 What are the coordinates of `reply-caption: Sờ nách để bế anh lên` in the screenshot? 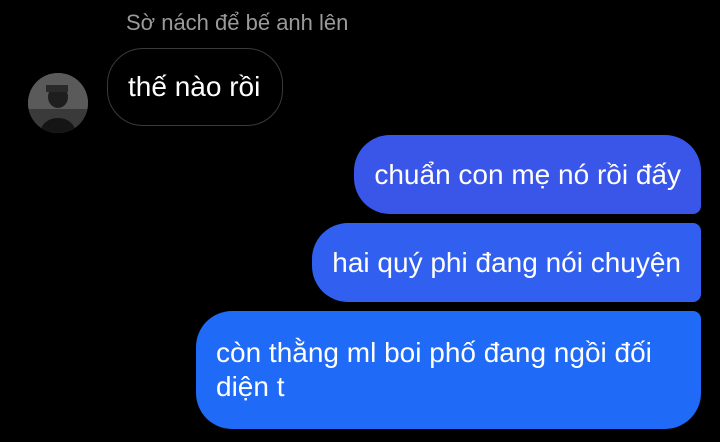 It's located at (237, 22).